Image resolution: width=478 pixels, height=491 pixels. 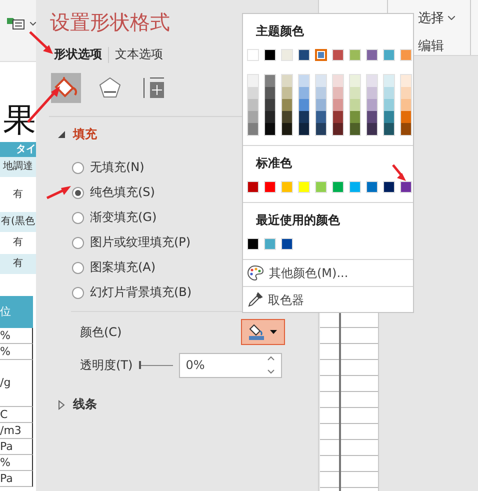 What do you see at coordinates (77, 134) in the screenshot?
I see `section-header: 填充` at bounding box center [77, 134].